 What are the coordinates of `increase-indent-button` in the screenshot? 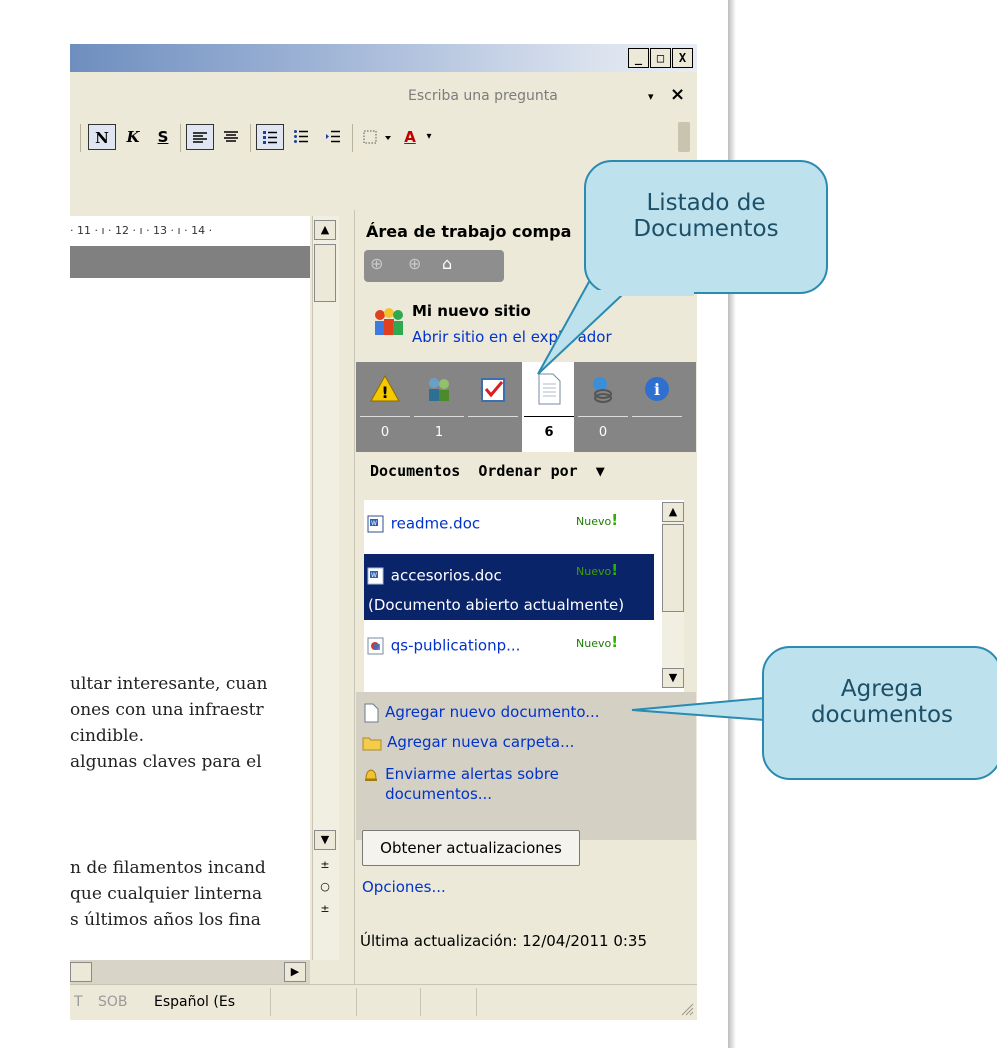 It's located at (333, 137).